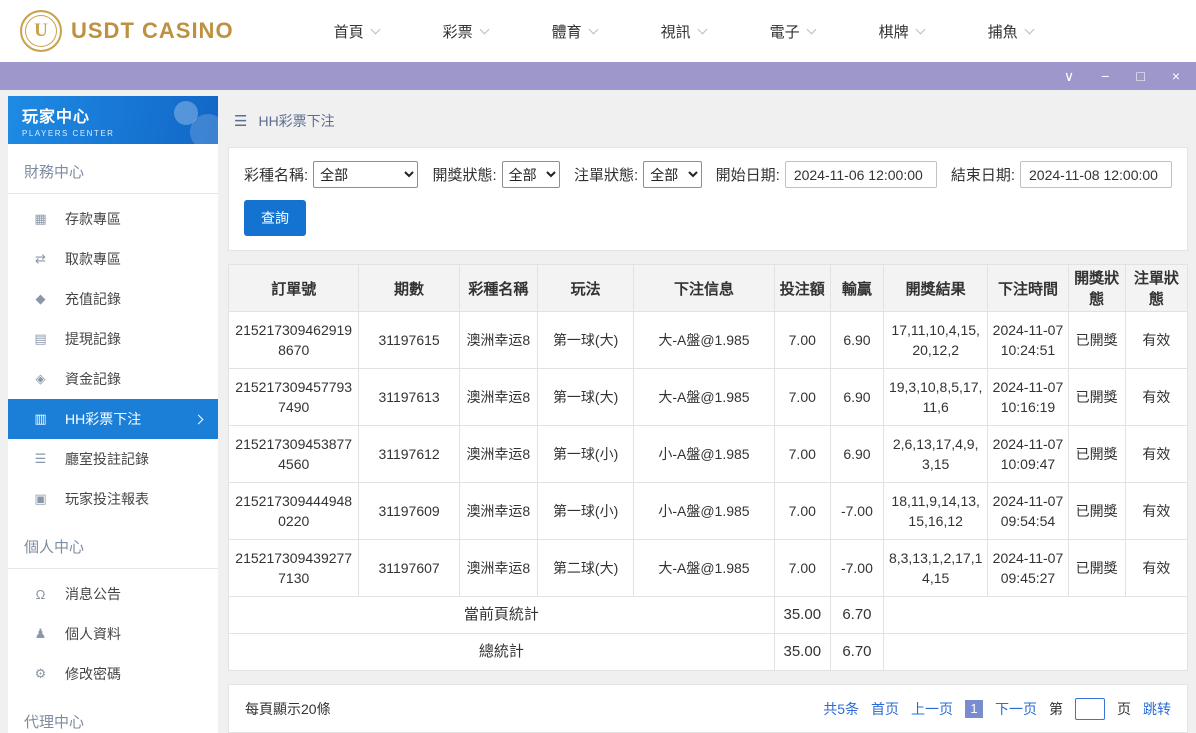 This screenshot has width=1196, height=733. What do you see at coordinates (857, 288) in the screenshot?
I see `column-header: 輸贏` at bounding box center [857, 288].